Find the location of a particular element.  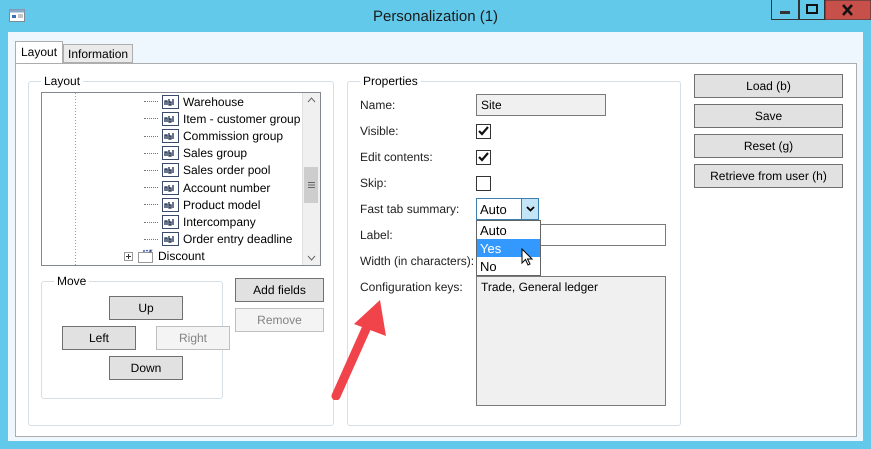

field-label: Edit contents: is located at coordinates (397, 157).